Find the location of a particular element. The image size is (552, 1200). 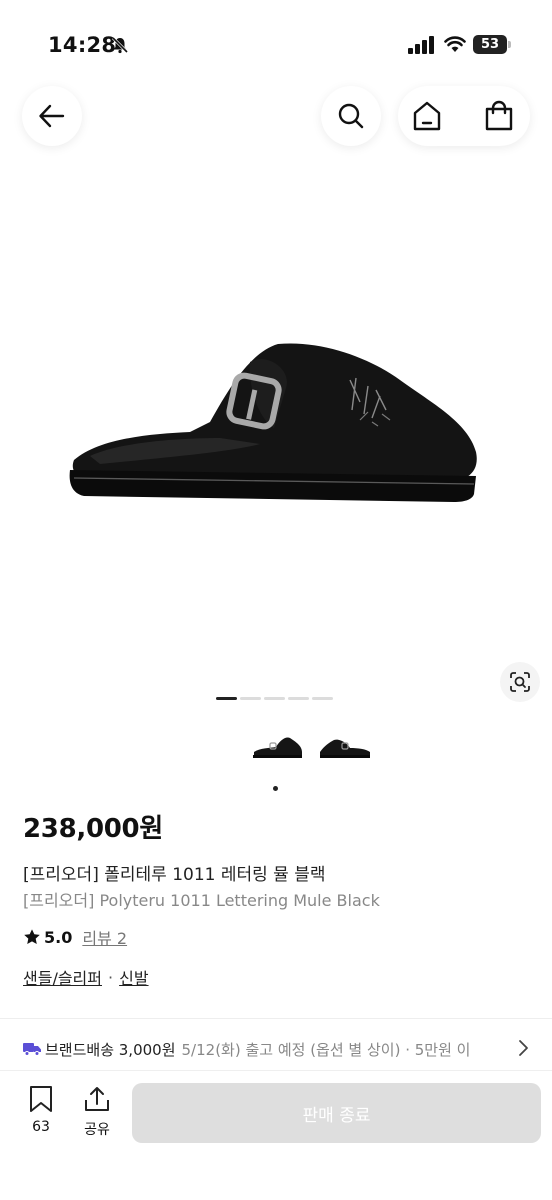

visual-search-button is located at coordinates (520, 682).